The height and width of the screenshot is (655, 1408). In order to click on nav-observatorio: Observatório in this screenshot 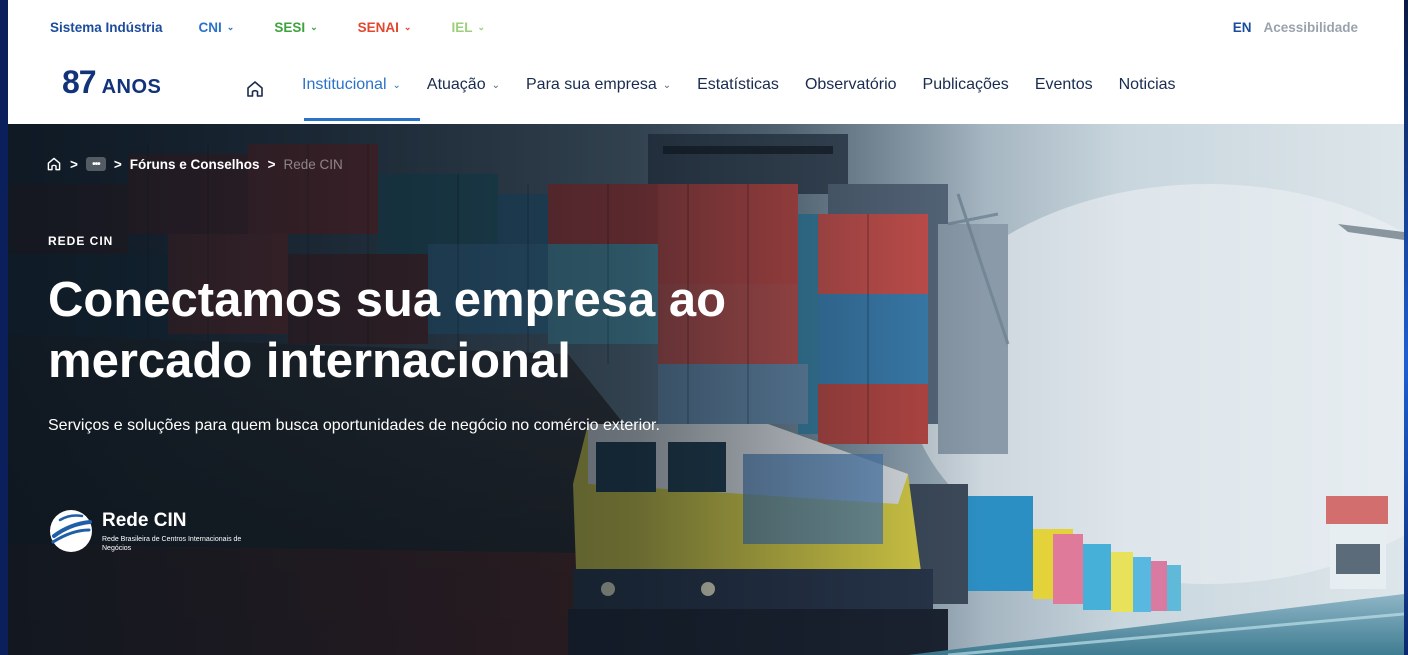, I will do `click(851, 85)`.